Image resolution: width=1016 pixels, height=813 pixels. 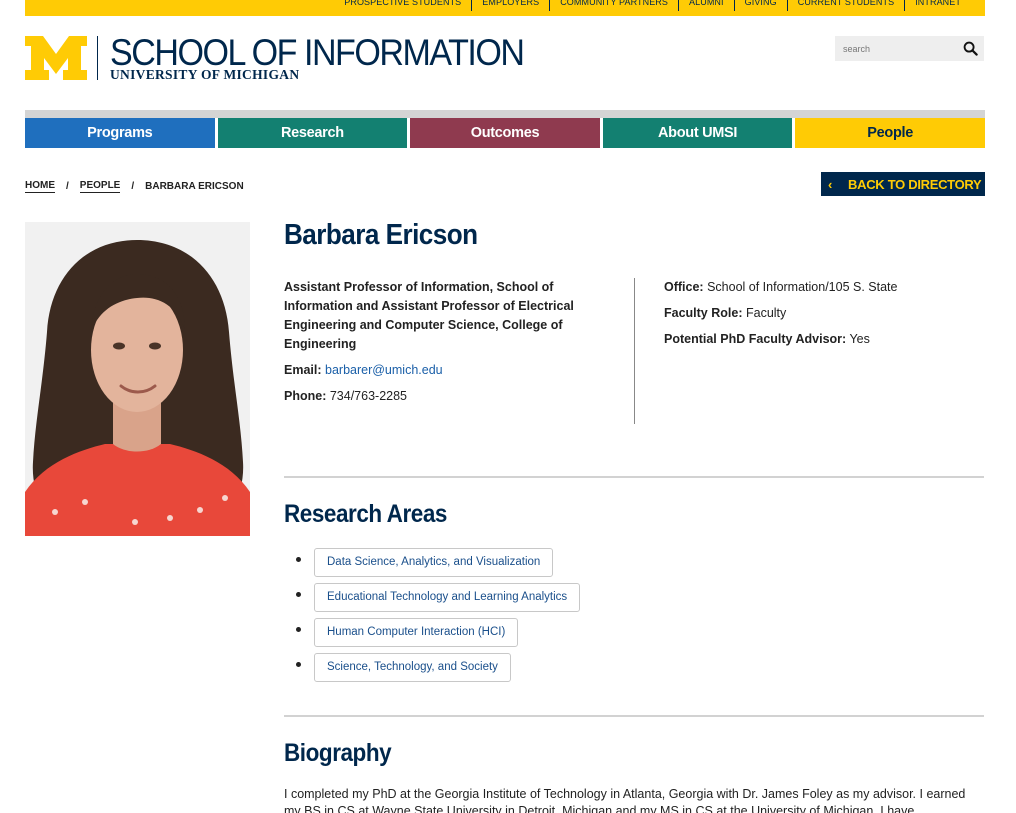 I want to click on research-area-tag: Human Computer Interaction (HCI), so click(x=416, y=632).